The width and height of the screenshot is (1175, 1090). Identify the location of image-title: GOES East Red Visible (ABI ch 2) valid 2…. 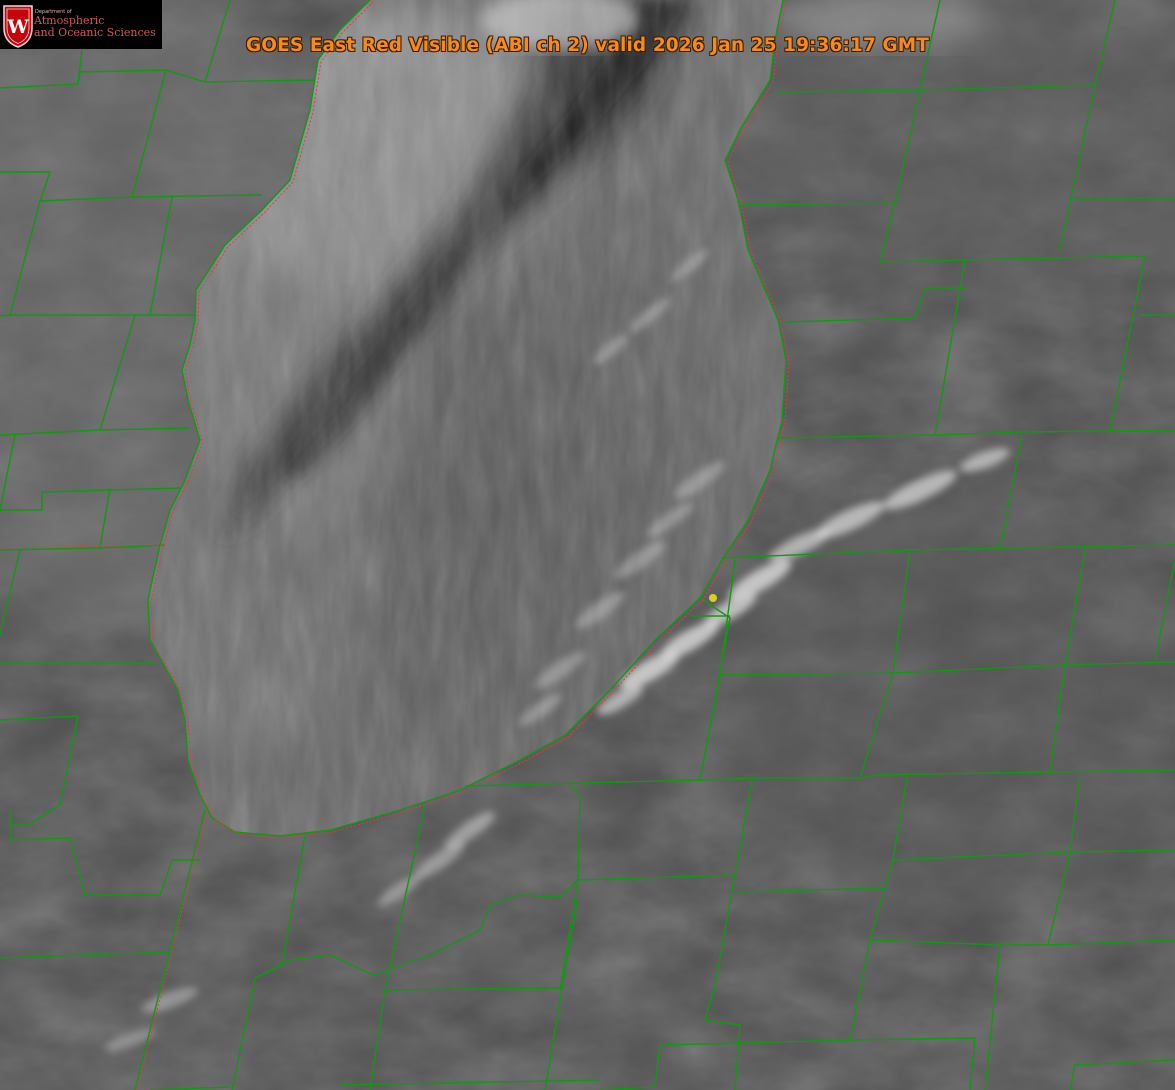
(587, 45).